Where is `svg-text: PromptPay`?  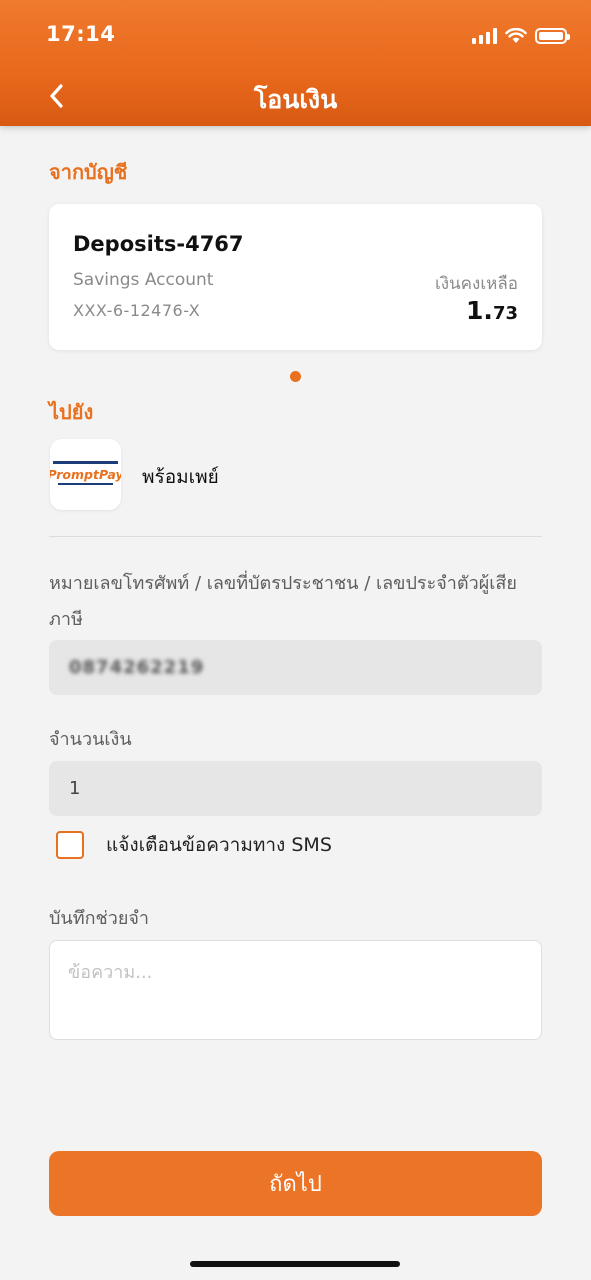
svg-text: PromptPay is located at coordinates (85, 474).